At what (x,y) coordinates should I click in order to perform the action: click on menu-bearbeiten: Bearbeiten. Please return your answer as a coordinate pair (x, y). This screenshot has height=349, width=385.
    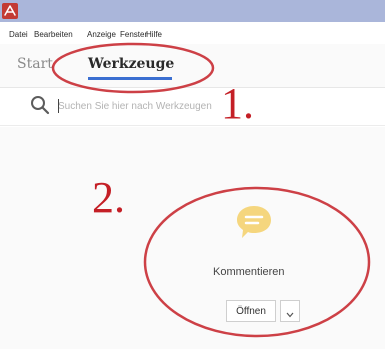
    Looking at the image, I should click on (53, 34).